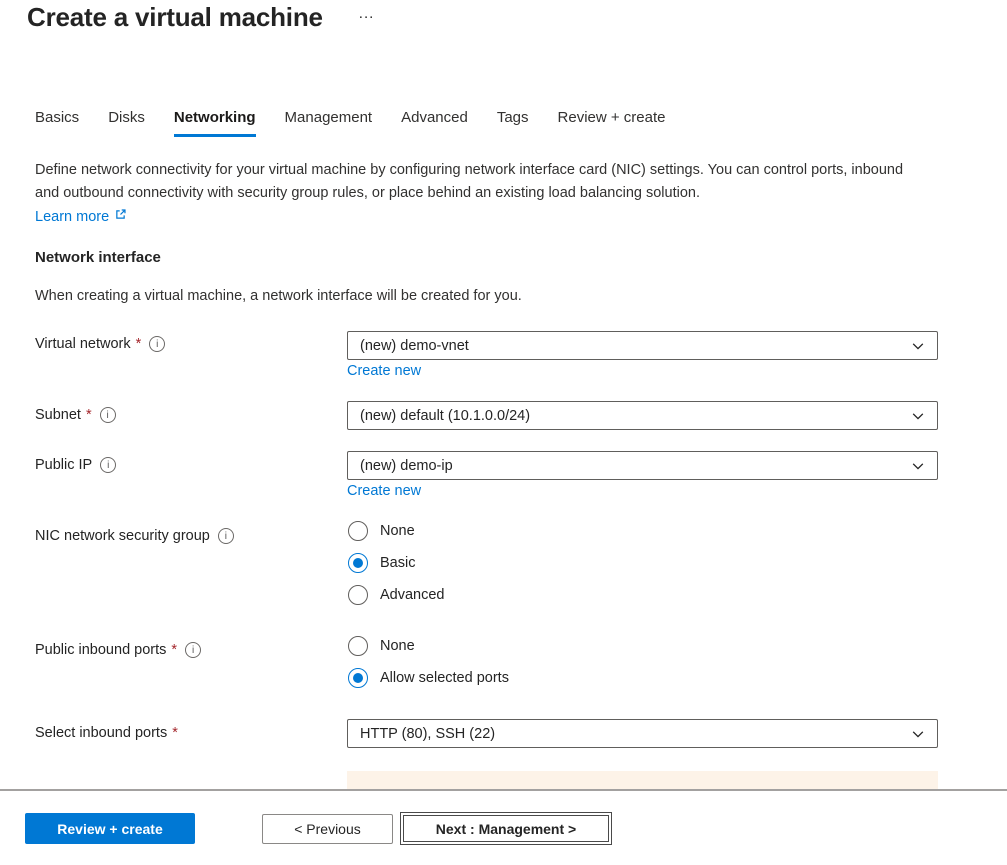  I want to click on radio-label: Basic, so click(398, 563).